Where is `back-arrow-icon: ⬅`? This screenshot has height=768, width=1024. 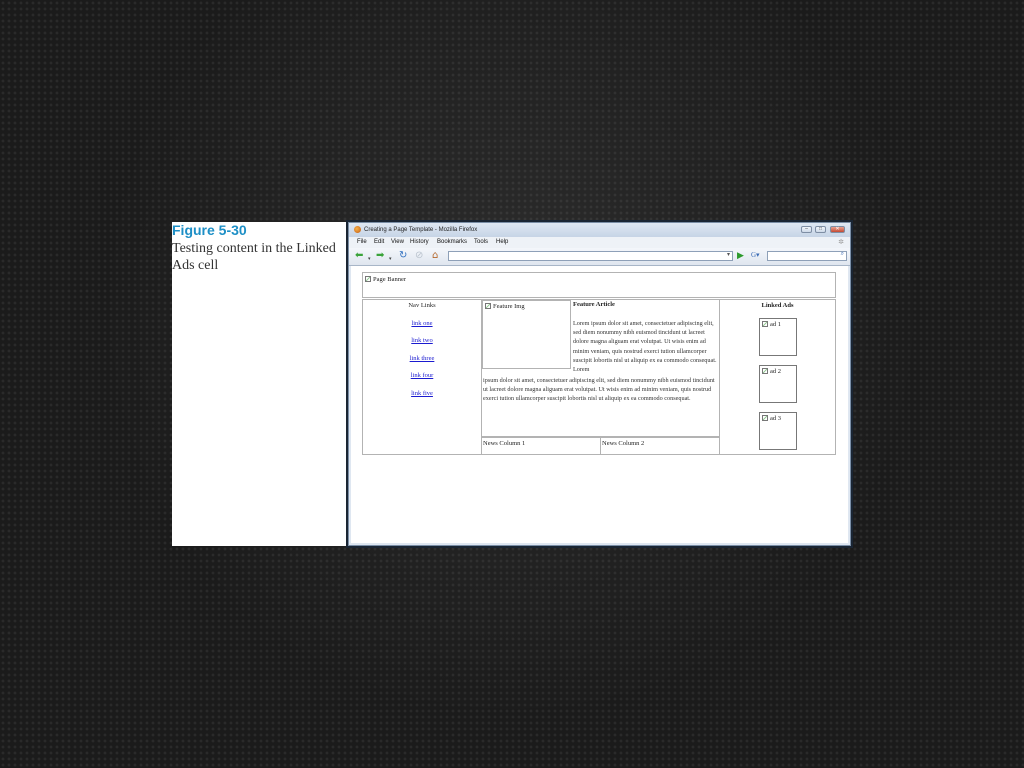 back-arrow-icon: ⬅ is located at coordinates (359, 256).